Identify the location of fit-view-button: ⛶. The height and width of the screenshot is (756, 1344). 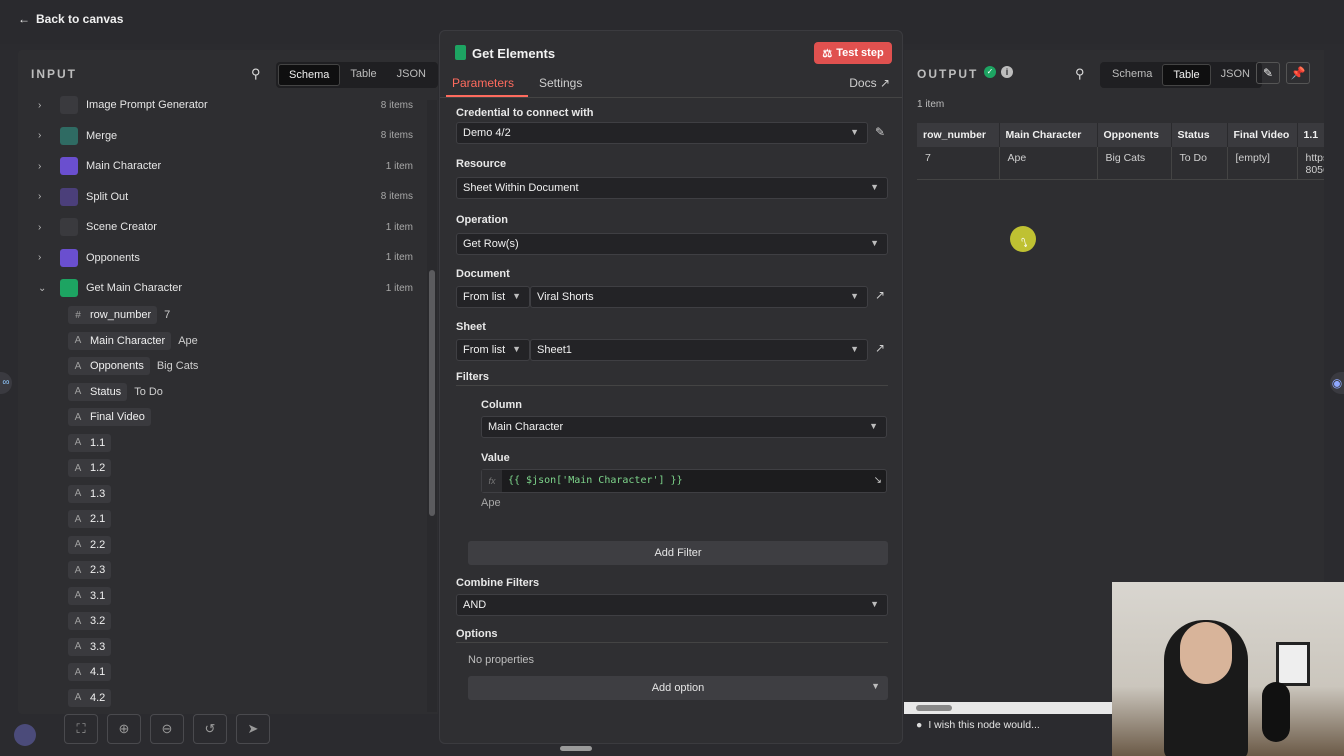
(81, 729).